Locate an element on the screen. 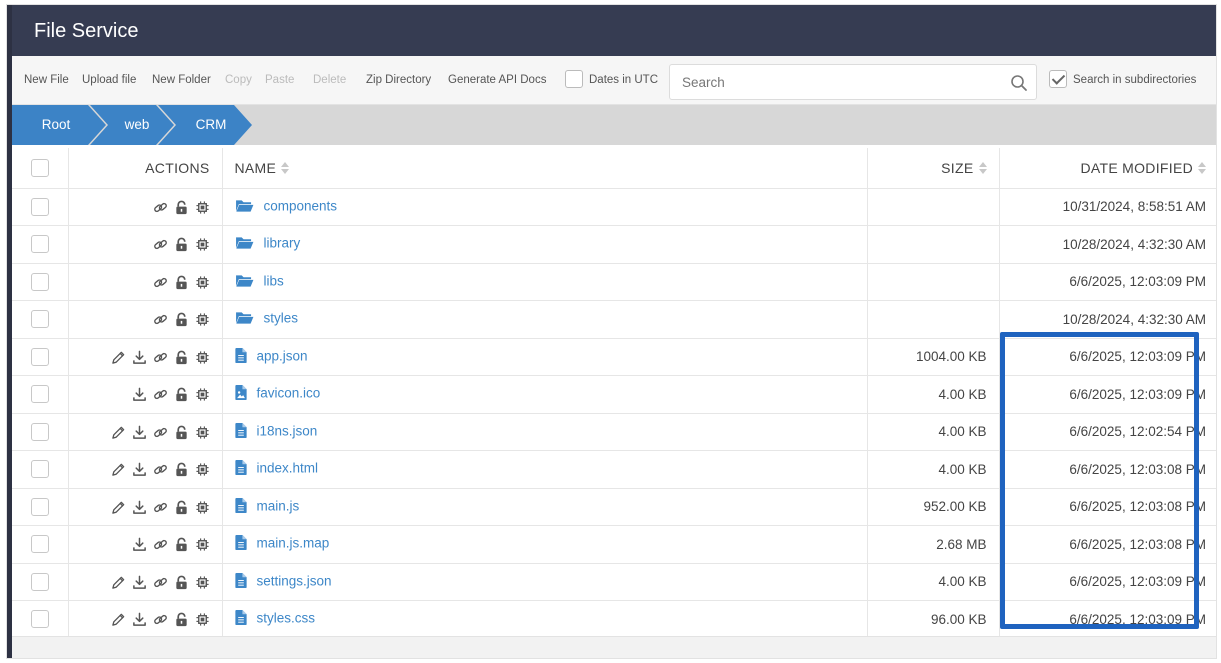 This screenshot has width=1221, height=663. file-name-link: app.json is located at coordinates (282, 355).